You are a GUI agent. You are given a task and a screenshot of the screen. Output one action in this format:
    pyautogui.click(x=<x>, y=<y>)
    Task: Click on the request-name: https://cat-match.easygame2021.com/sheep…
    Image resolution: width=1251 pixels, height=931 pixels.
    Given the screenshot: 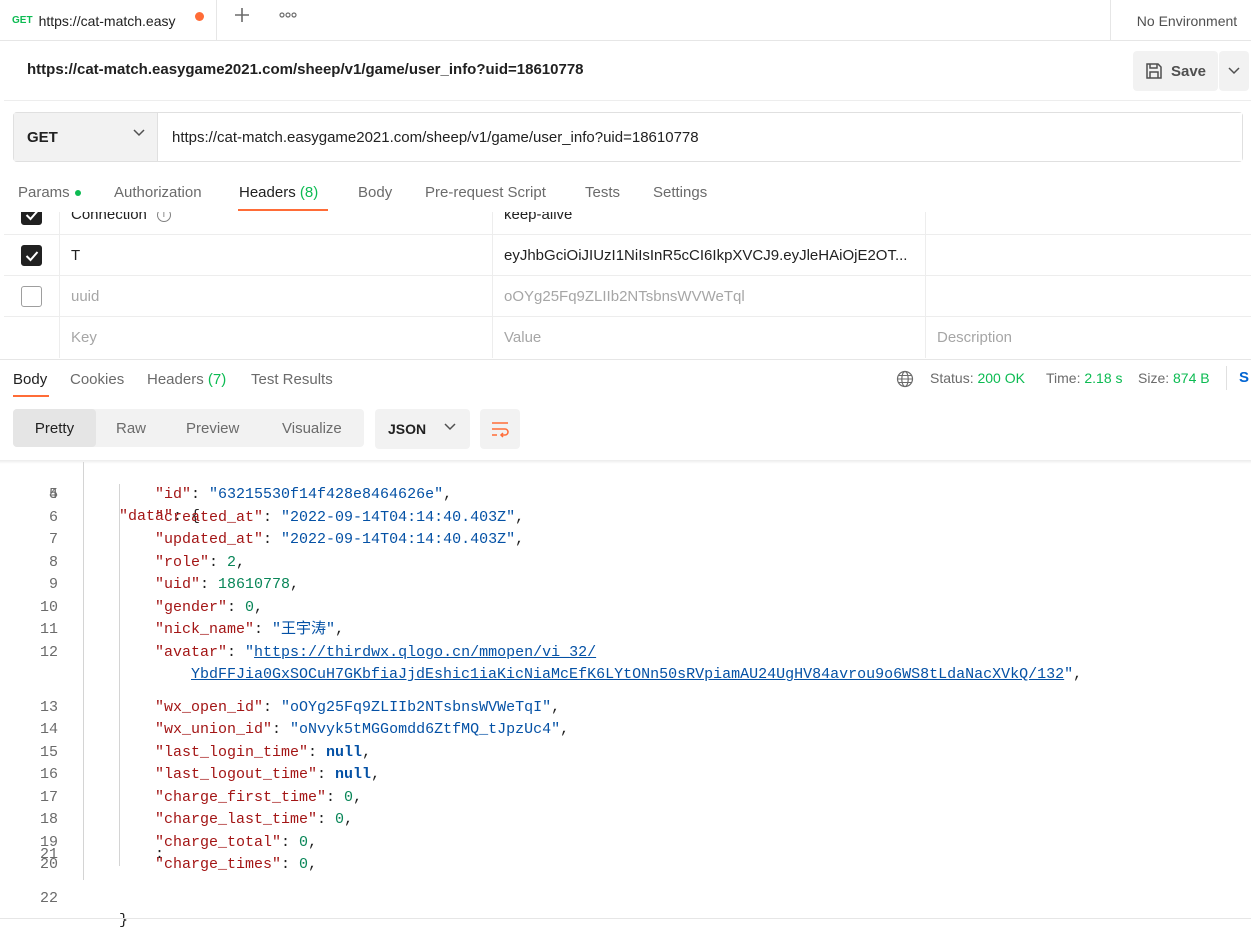 What is the action you would take?
    pyautogui.click(x=305, y=69)
    